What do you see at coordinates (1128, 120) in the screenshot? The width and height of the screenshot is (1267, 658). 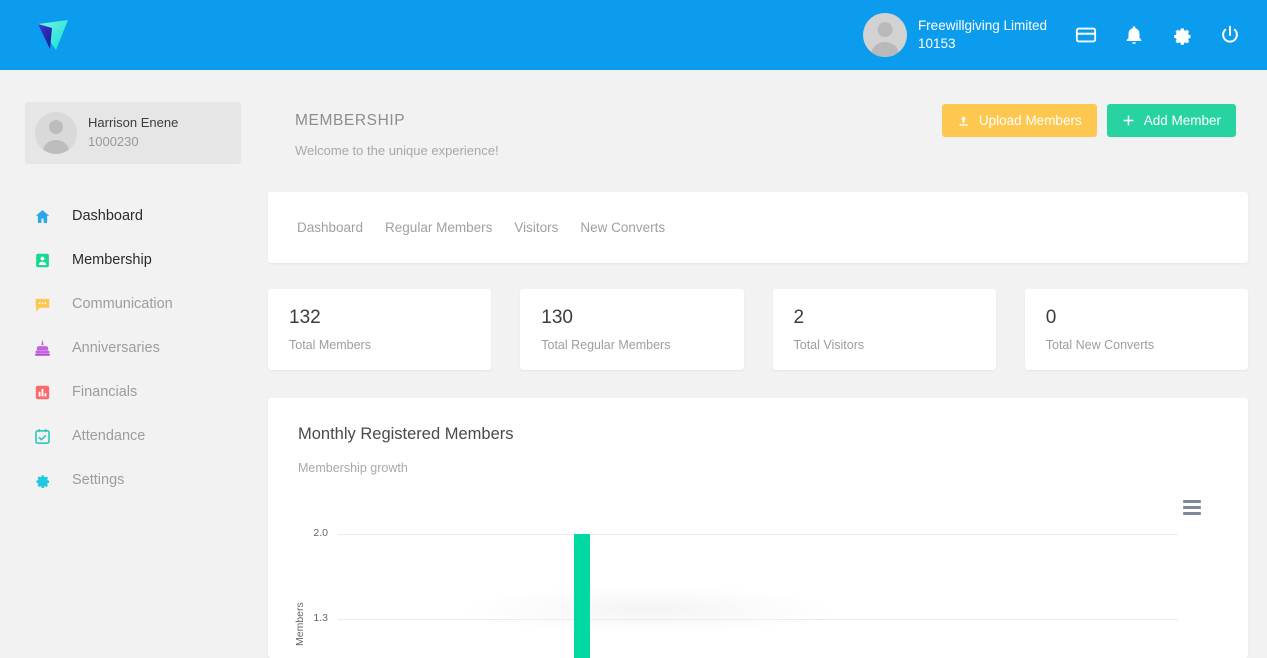 I see `plus-icon` at bounding box center [1128, 120].